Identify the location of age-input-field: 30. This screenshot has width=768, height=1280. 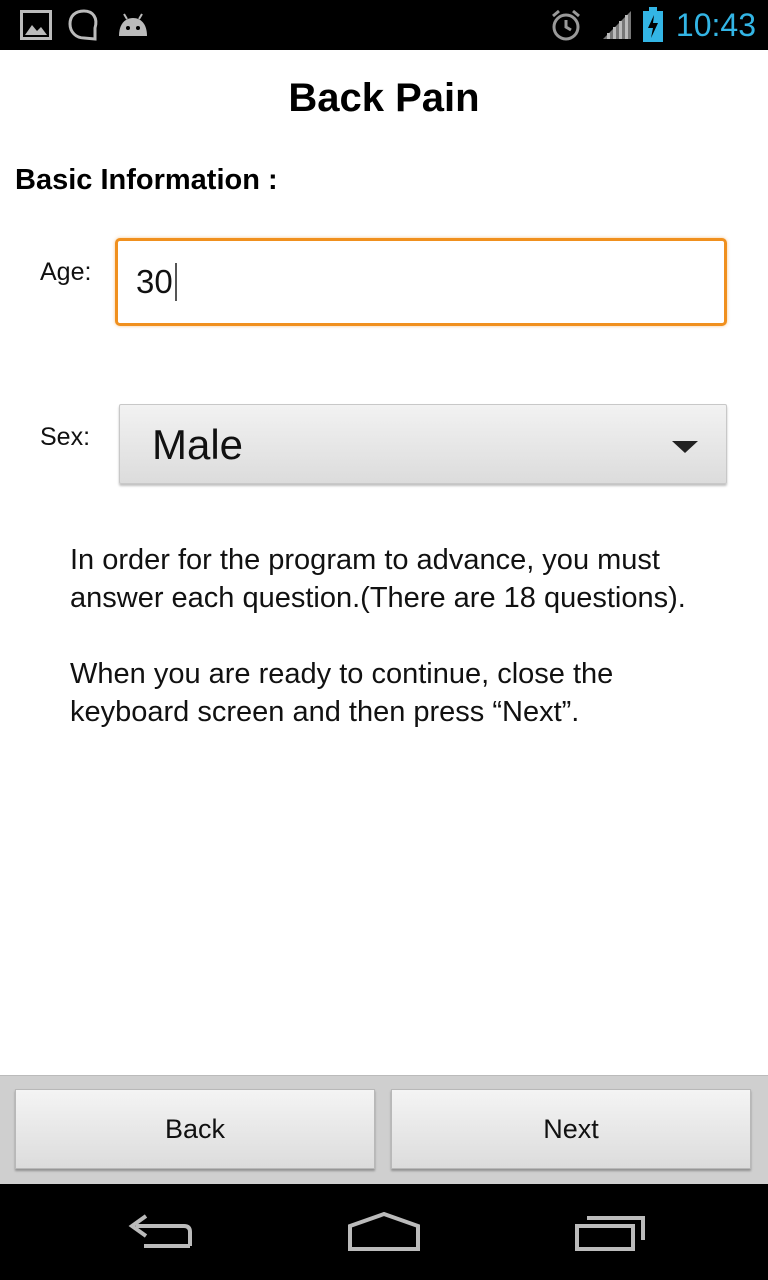
(421, 282).